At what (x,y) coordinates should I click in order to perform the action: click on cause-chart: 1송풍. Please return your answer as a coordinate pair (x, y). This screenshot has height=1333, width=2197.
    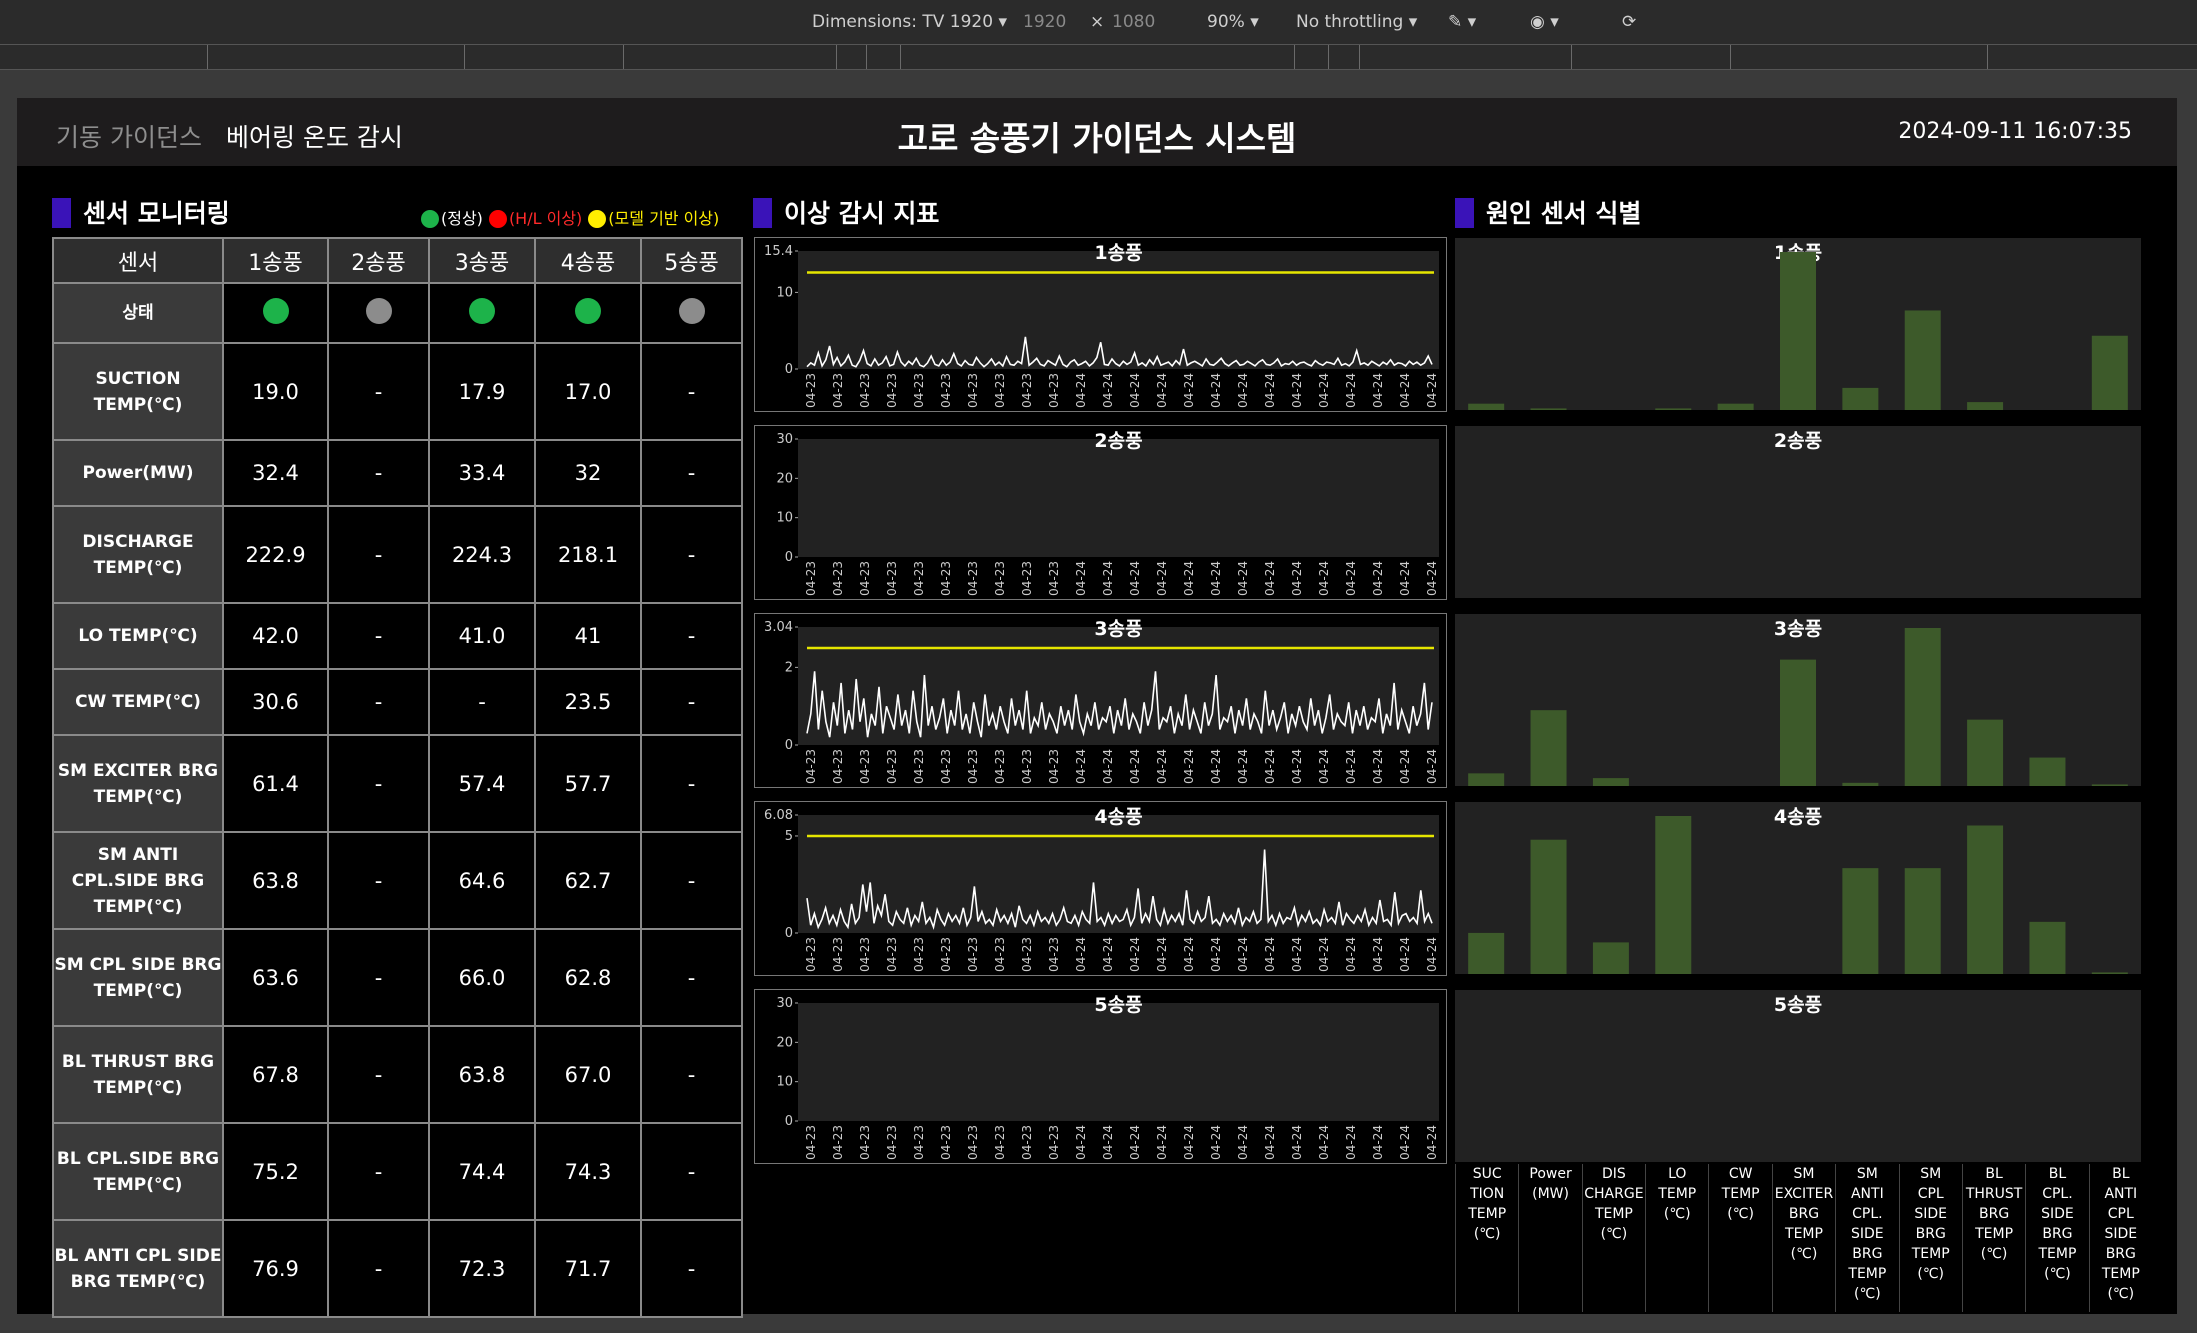
    Looking at the image, I should click on (1798, 324).